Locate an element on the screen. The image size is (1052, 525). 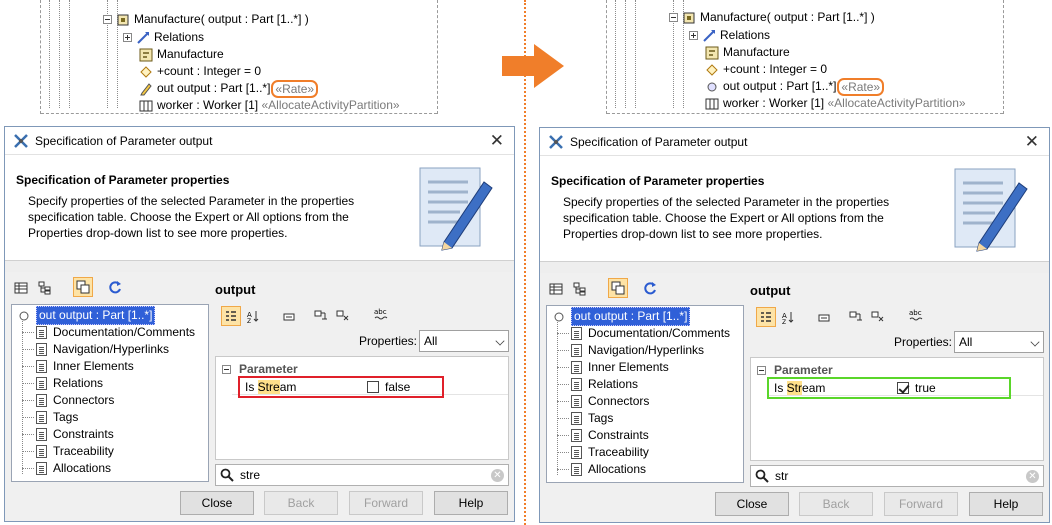
is-stream-row: Is Stream true is located at coordinates (889, 388).